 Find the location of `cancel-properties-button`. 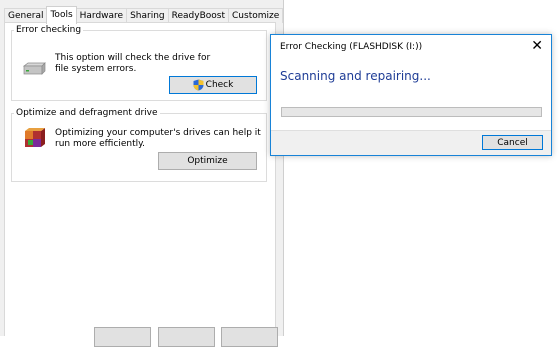

cancel-properties-button is located at coordinates (186, 337).